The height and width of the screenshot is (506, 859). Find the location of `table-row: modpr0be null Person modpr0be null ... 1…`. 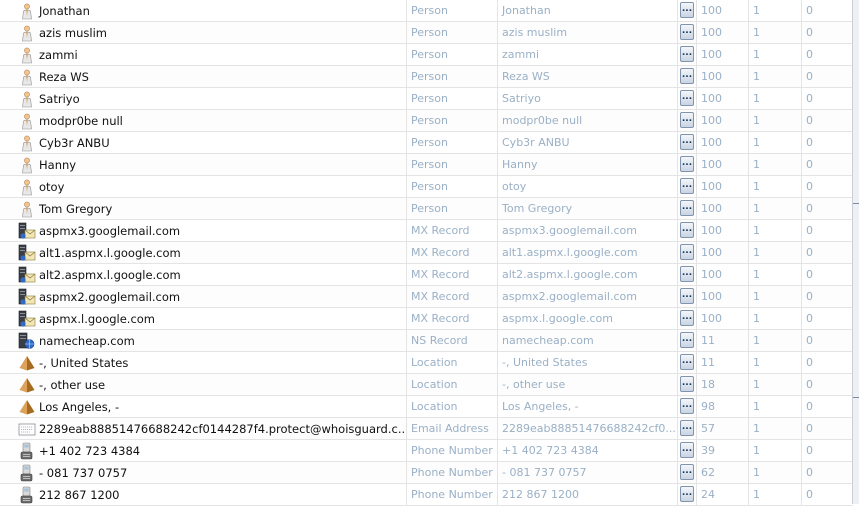

table-row: modpr0be null Person modpr0be null ... 1… is located at coordinates (426, 121).